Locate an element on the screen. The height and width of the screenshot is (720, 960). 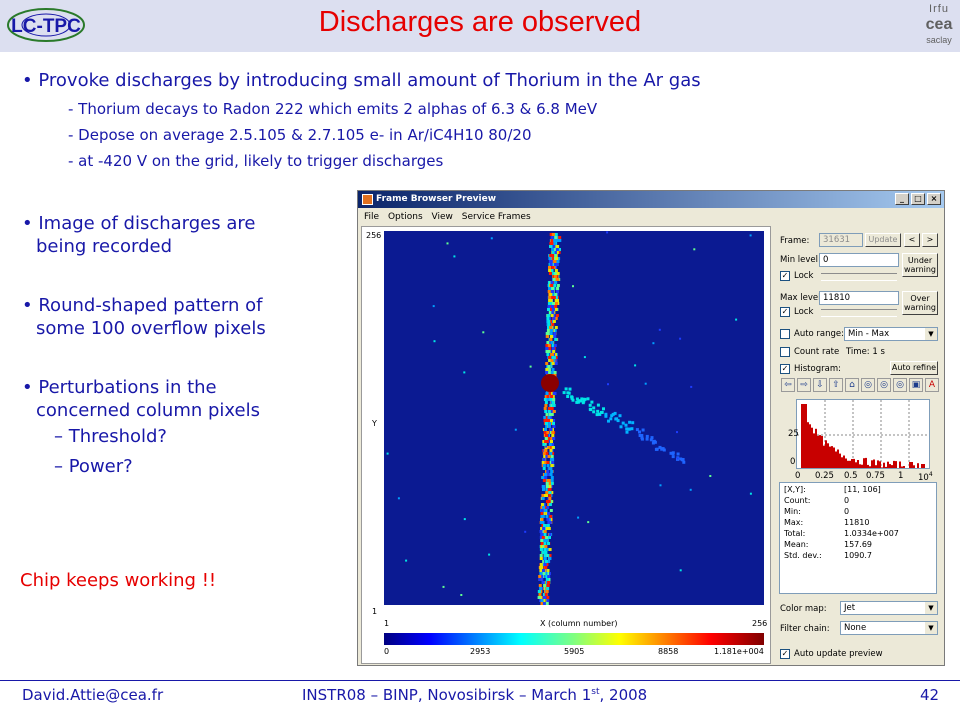
auto-update-checkbox: ✓ is located at coordinates (785, 654).